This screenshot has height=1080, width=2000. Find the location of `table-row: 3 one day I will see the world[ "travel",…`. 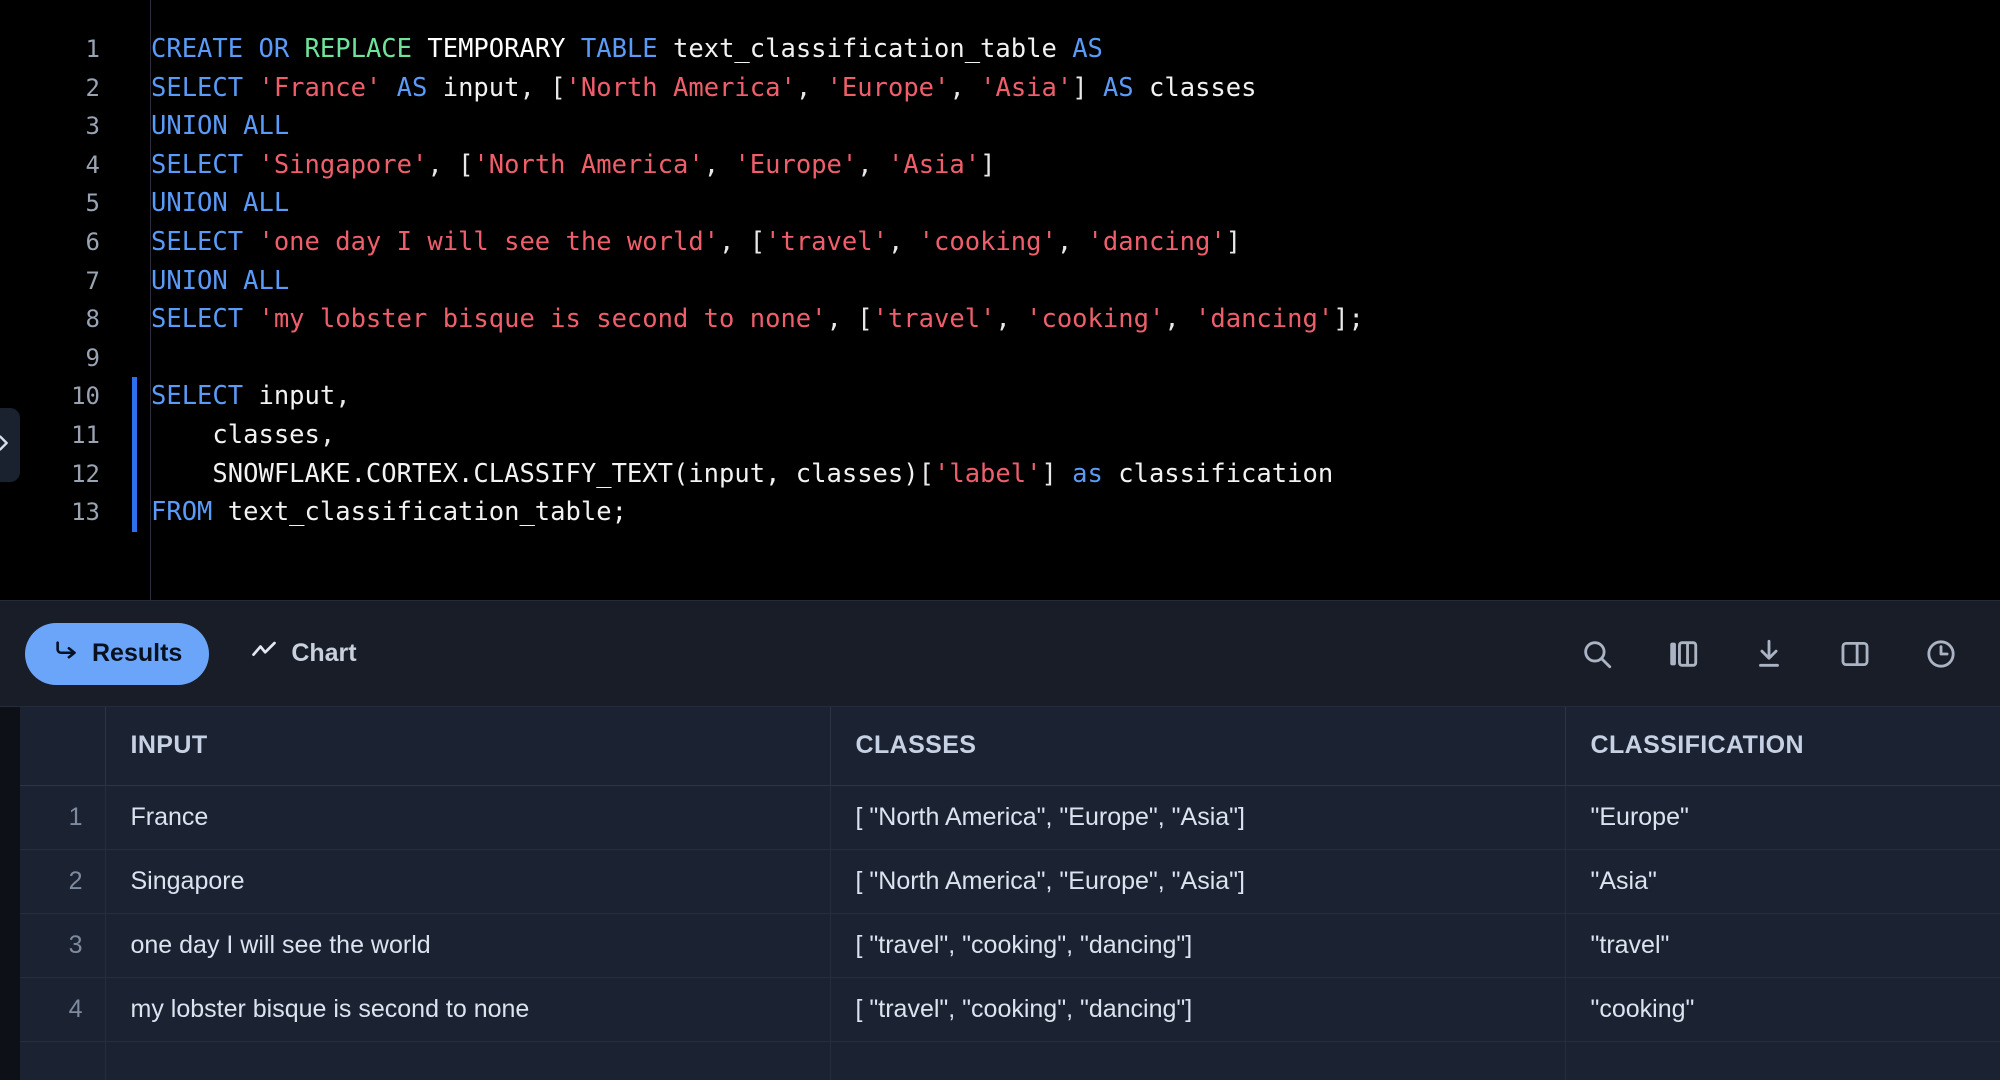

table-row: 3 one day I will see the world[ "travel",… is located at coordinates (1010, 945).